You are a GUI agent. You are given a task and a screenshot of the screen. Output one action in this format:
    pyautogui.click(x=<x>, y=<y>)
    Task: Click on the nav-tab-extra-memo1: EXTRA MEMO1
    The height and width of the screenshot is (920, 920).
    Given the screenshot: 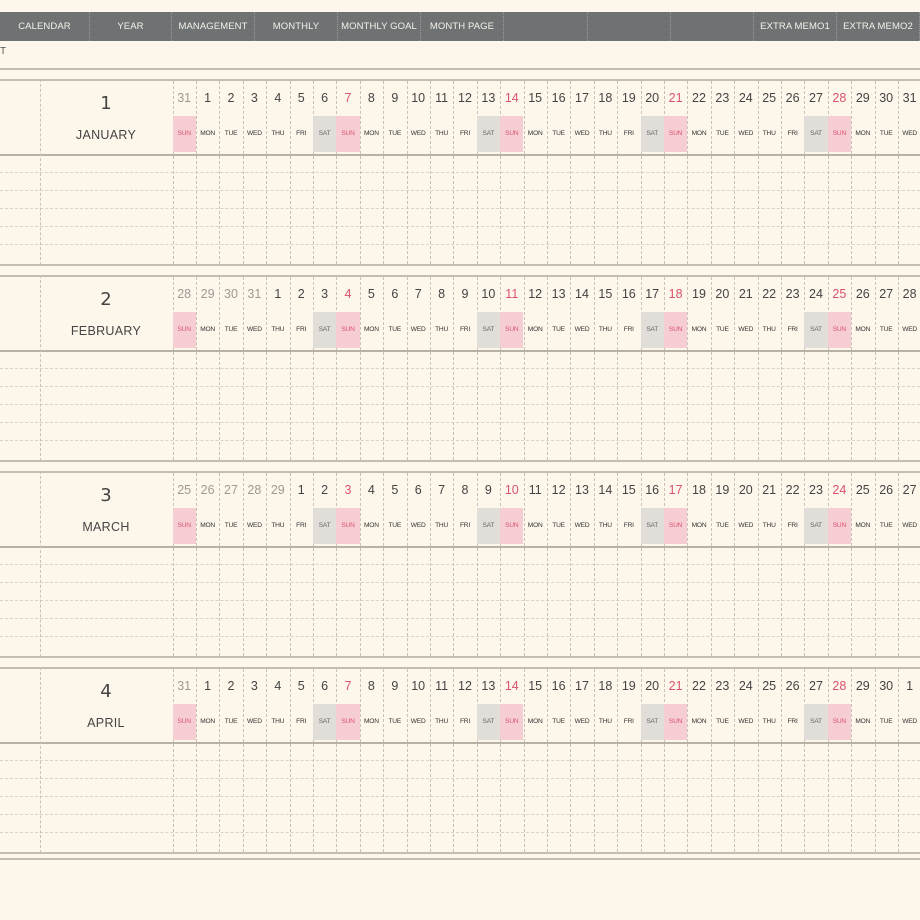 What is the action you would take?
    pyautogui.click(x=795, y=26)
    